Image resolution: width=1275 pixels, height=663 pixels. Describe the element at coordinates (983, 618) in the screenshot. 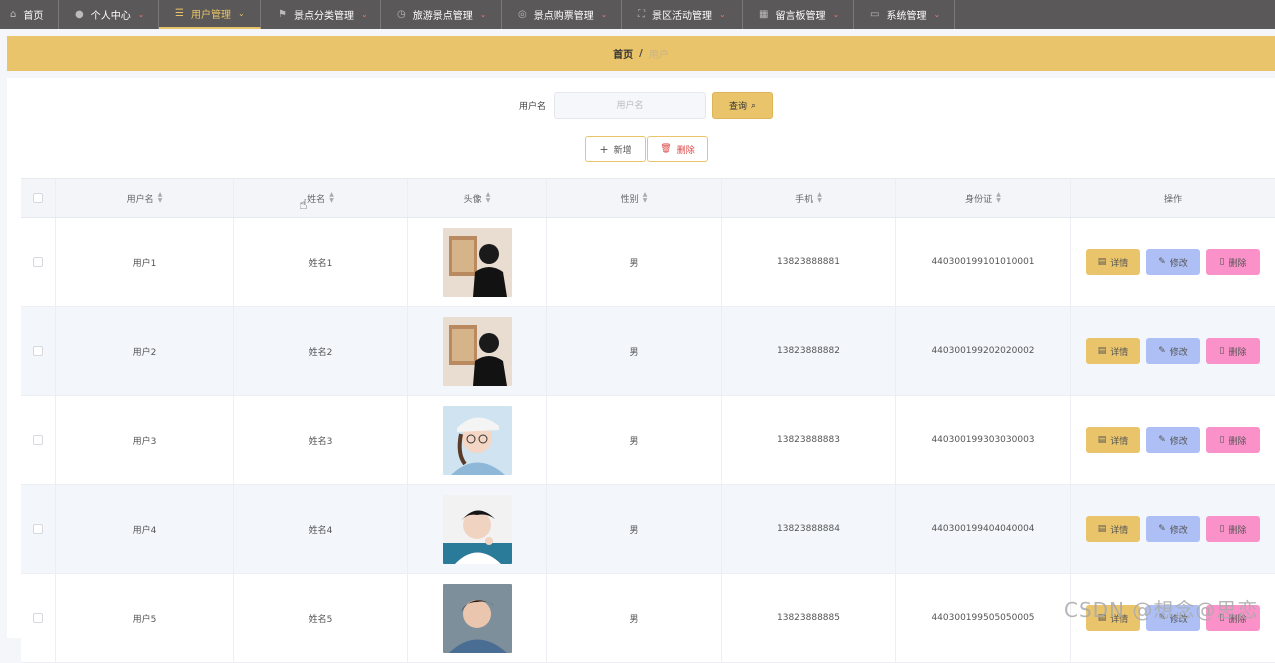

I see `cell-text: 440300199505050005` at that location.